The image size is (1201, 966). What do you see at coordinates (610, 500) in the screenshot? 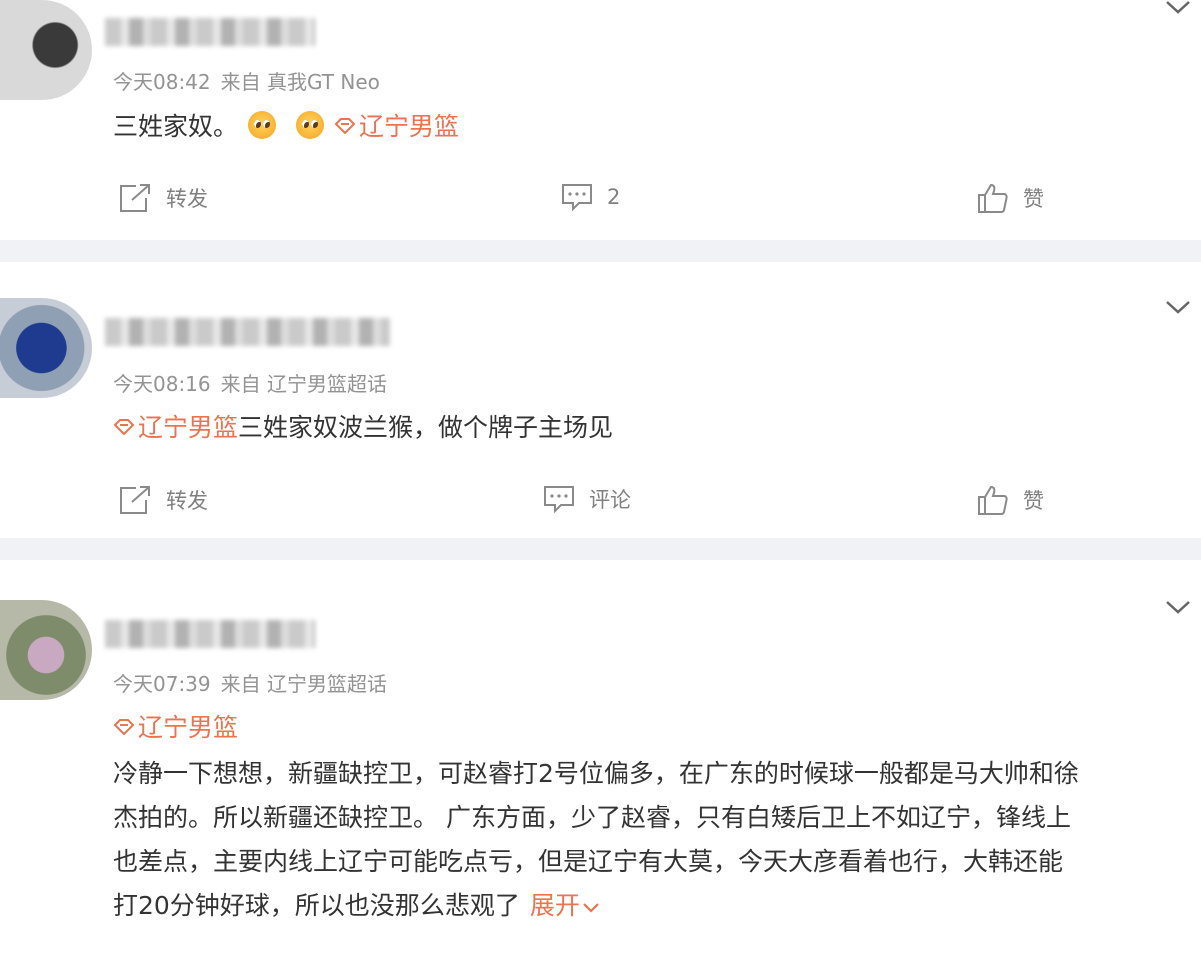
I see `comment-label: 评论` at bounding box center [610, 500].